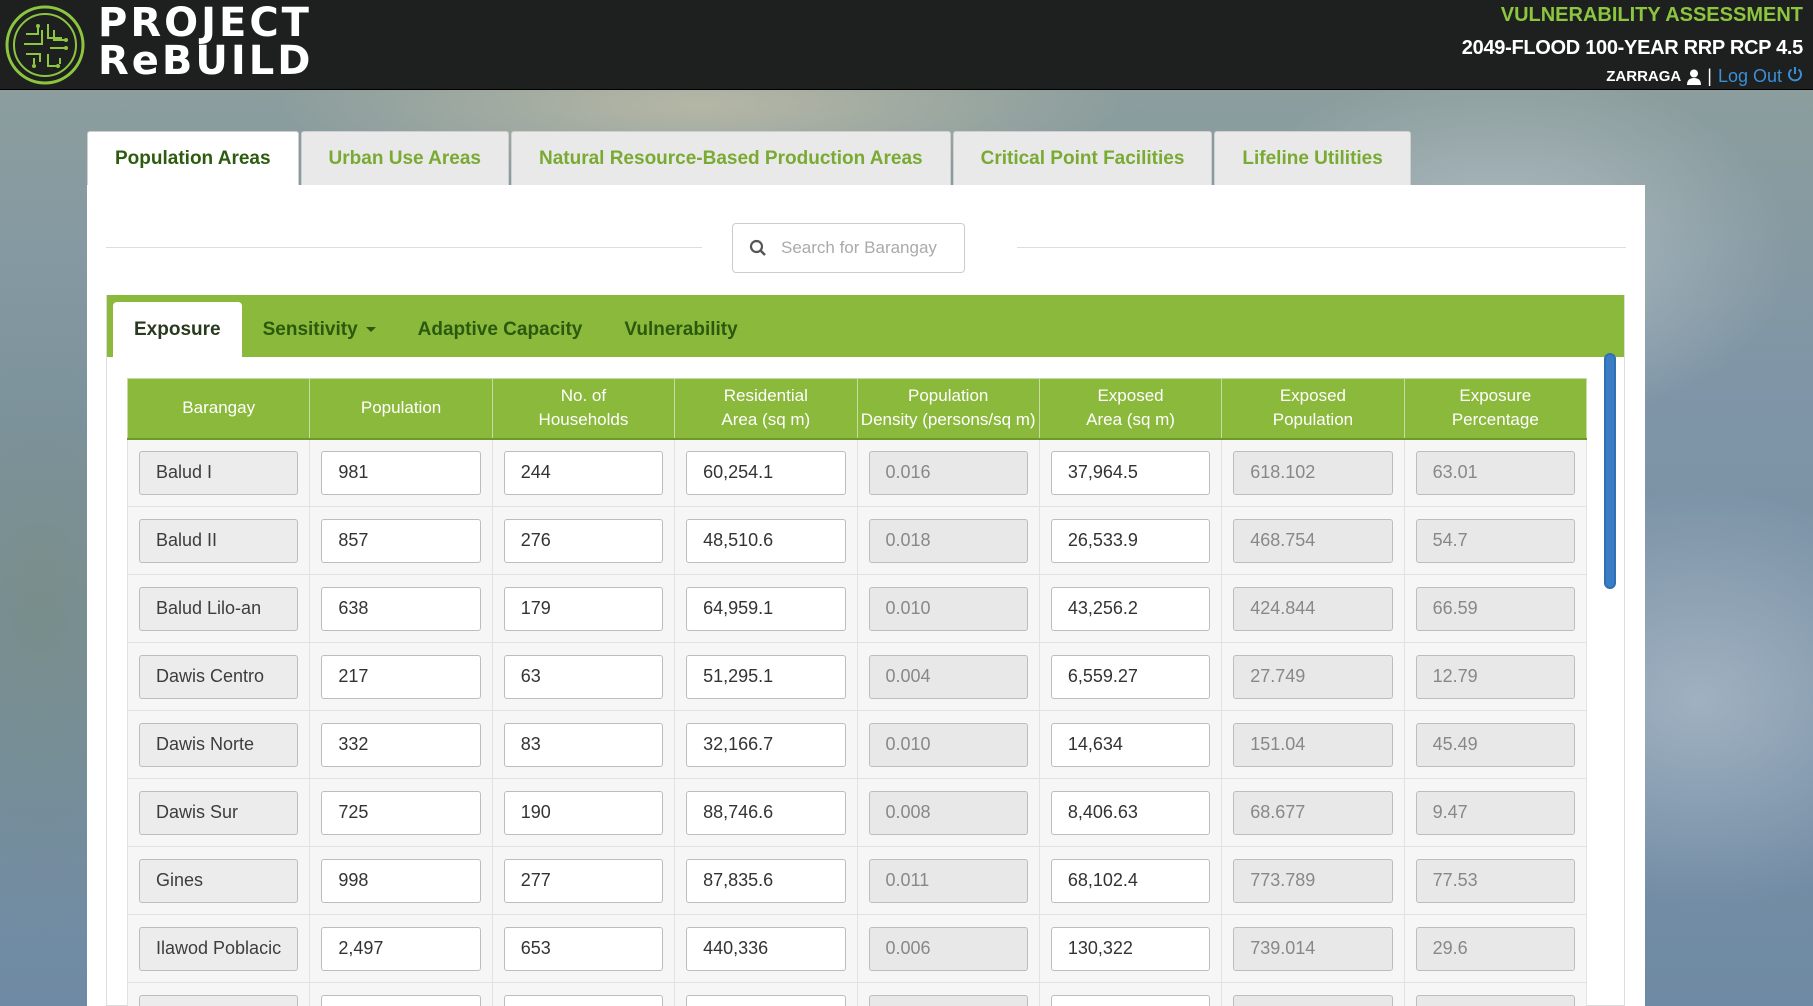 The image size is (1813, 1006). What do you see at coordinates (401, 472) in the screenshot?
I see `value-input: 981` at bounding box center [401, 472].